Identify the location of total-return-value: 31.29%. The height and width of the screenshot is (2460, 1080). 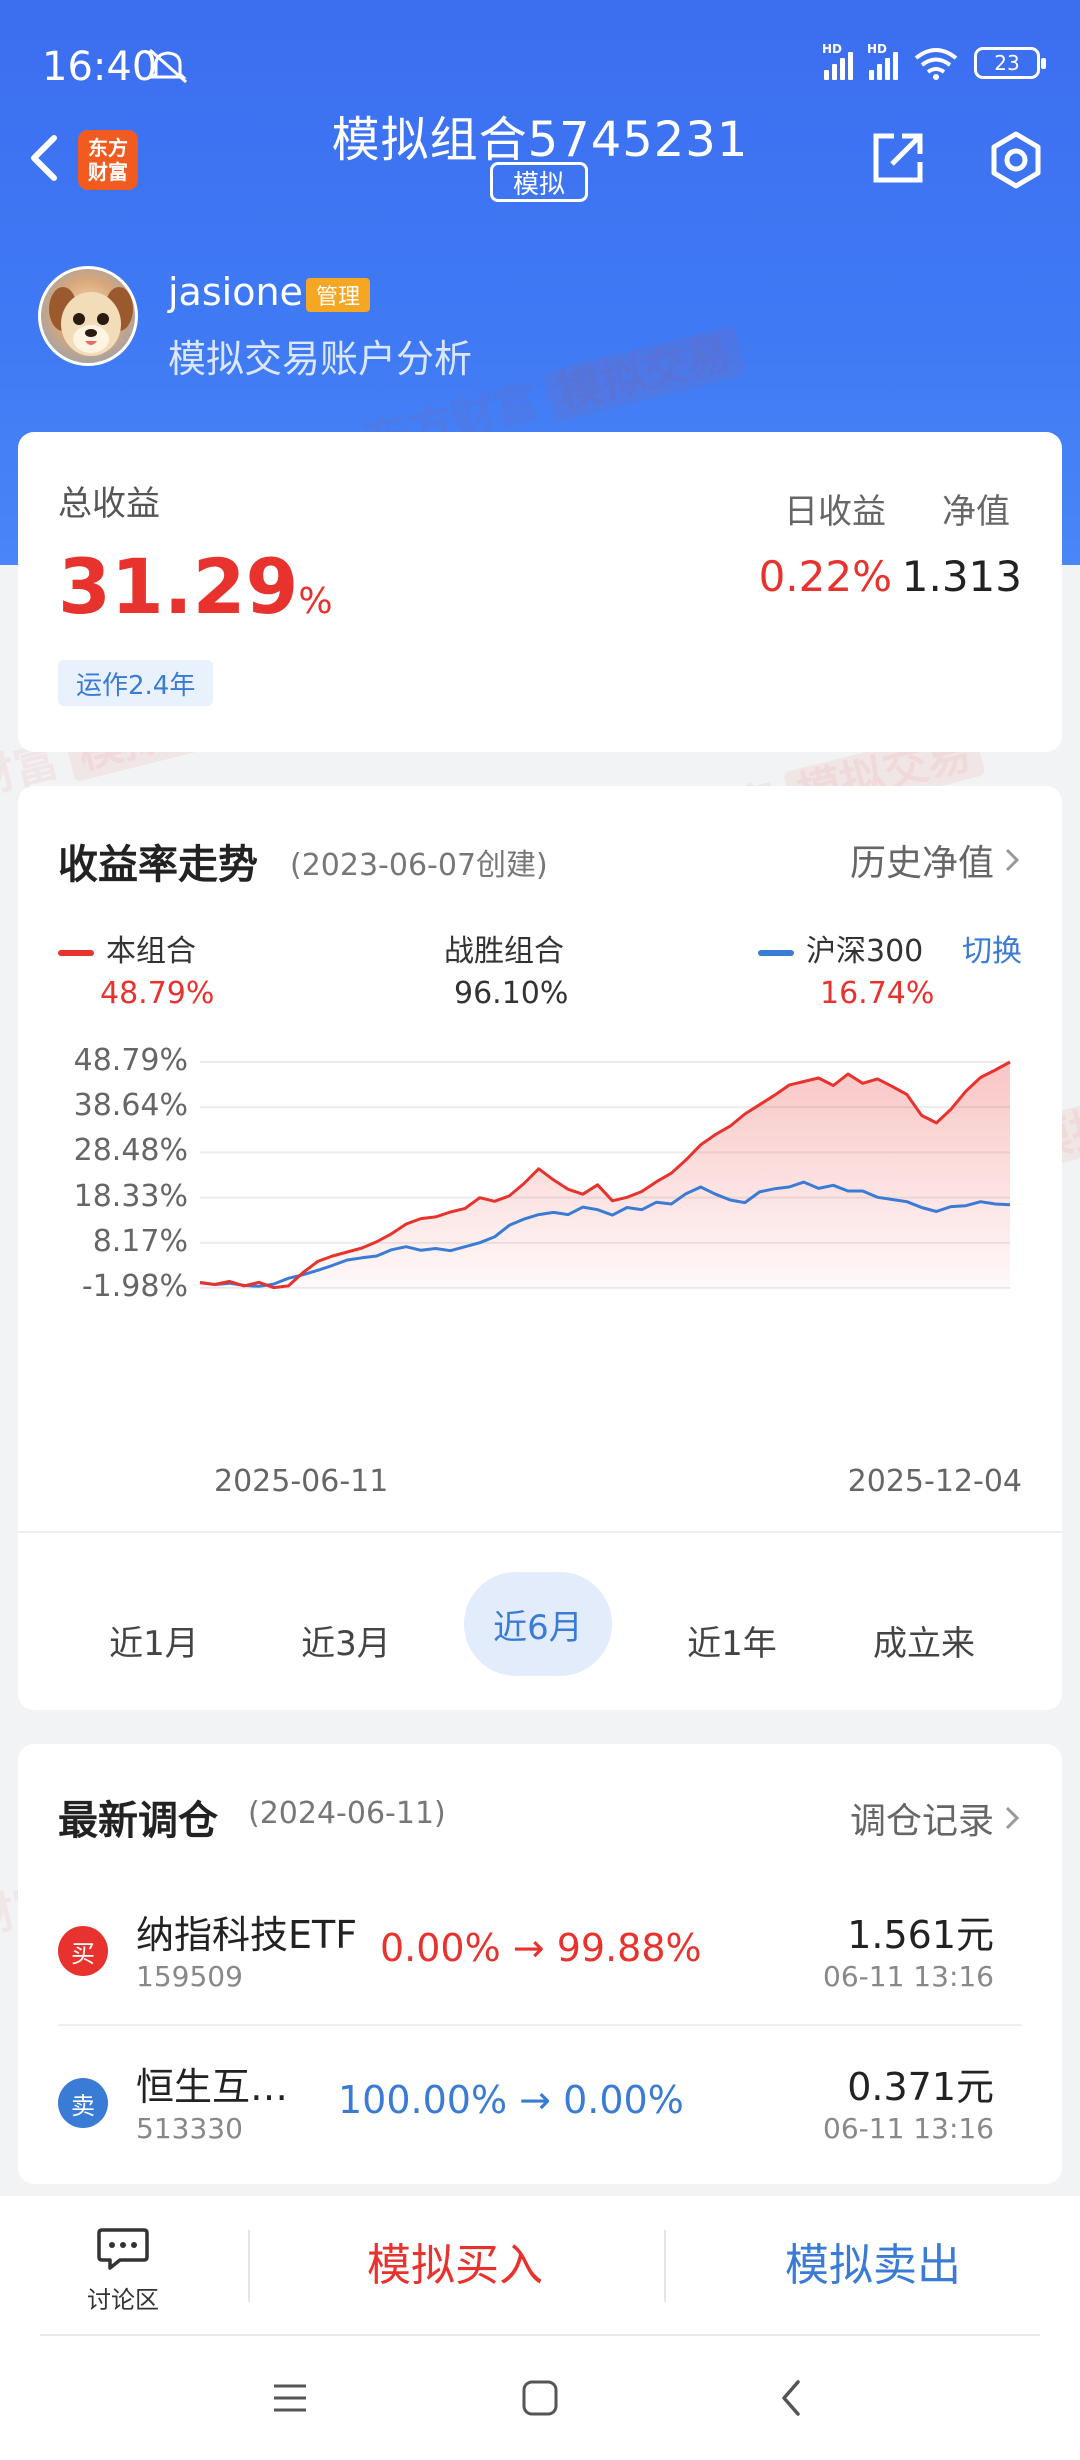
(195, 586).